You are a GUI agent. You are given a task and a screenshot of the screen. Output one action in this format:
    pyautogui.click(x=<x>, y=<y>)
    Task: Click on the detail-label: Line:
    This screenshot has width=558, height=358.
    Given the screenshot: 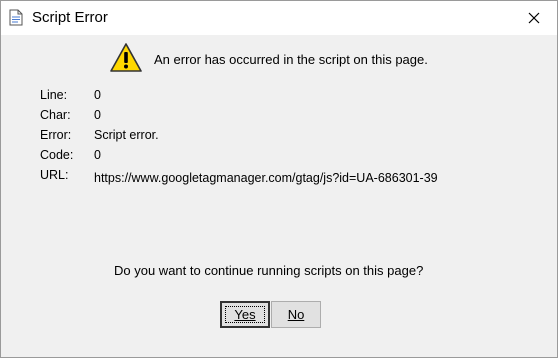 What is the action you would take?
    pyautogui.click(x=54, y=95)
    